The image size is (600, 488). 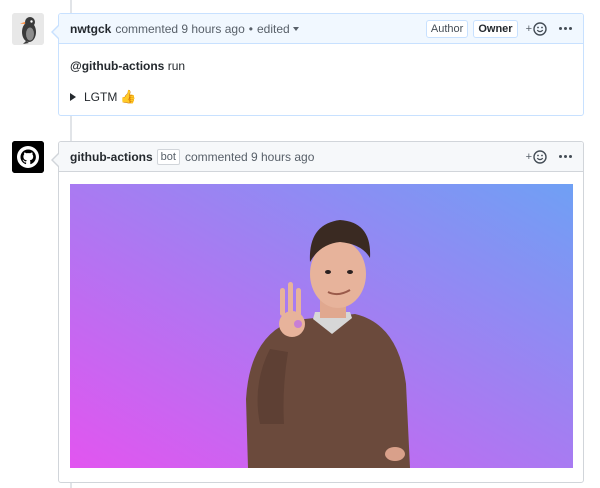 What do you see at coordinates (321, 82) in the screenshot?
I see `comment-body: @github-actions run LGTM 👍` at bounding box center [321, 82].